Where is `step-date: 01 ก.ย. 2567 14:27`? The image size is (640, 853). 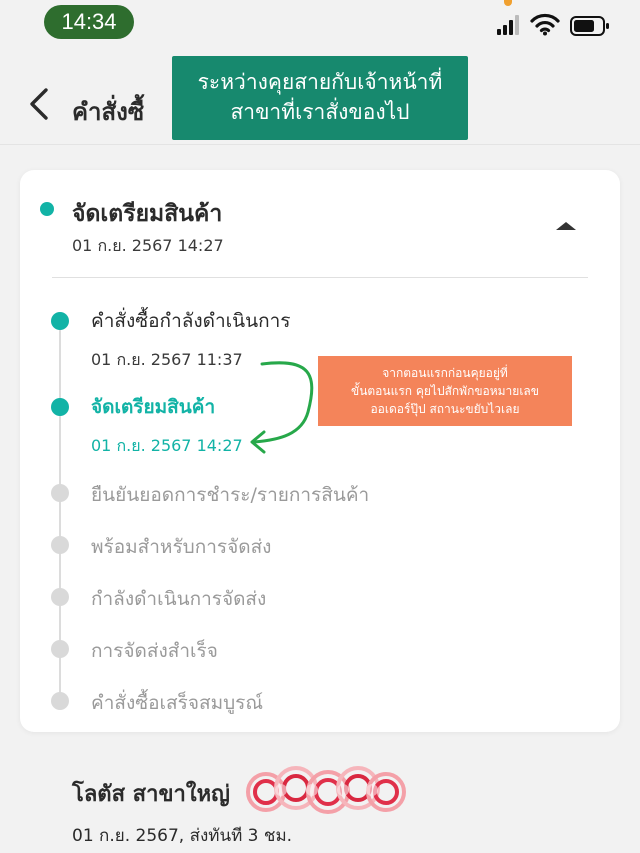
step-date: 01 ก.ย. 2567 14:27 is located at coordinates (167, 445).